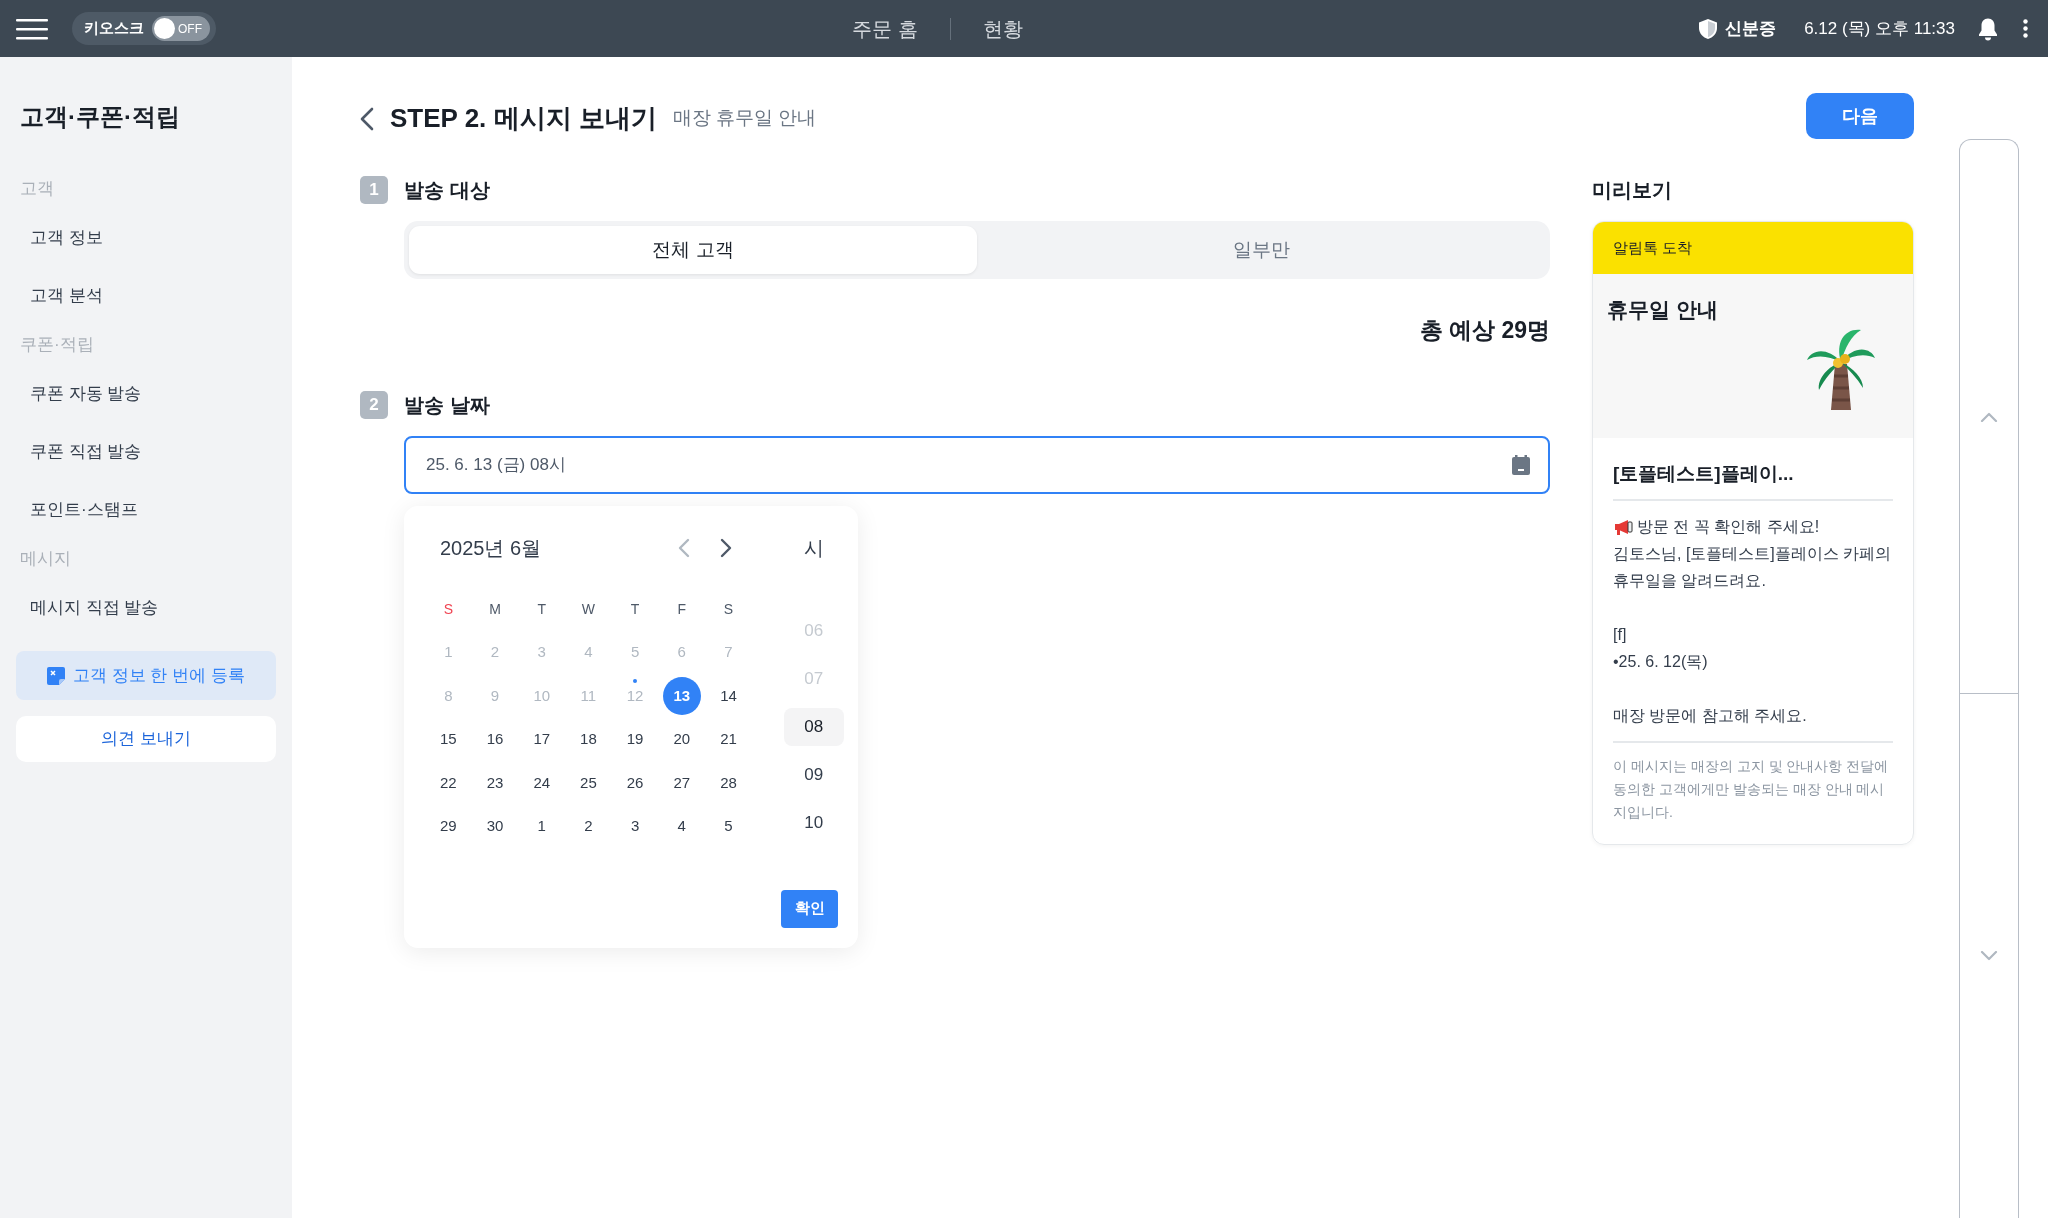 This screenshot has width=2048, height=1218. Describe the element at coordinates (367, 118) in the screenshot. I see `back-icon` at that location.